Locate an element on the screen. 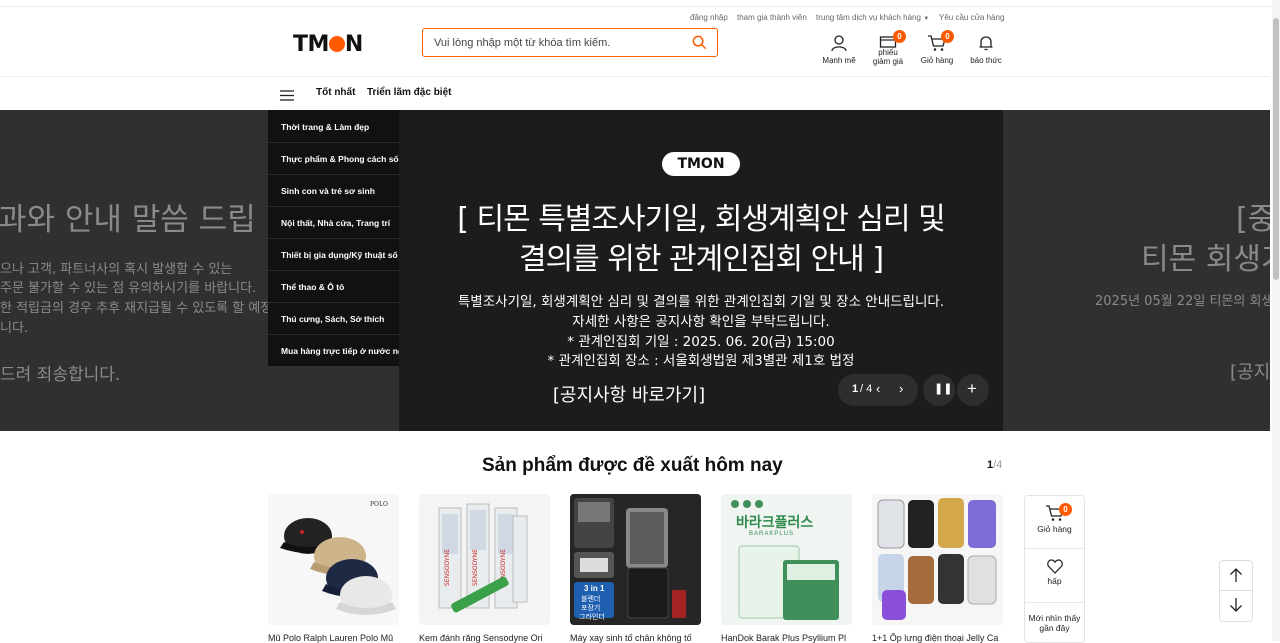  nav-best: Tốt nhất is located at coordinates (335, 92).